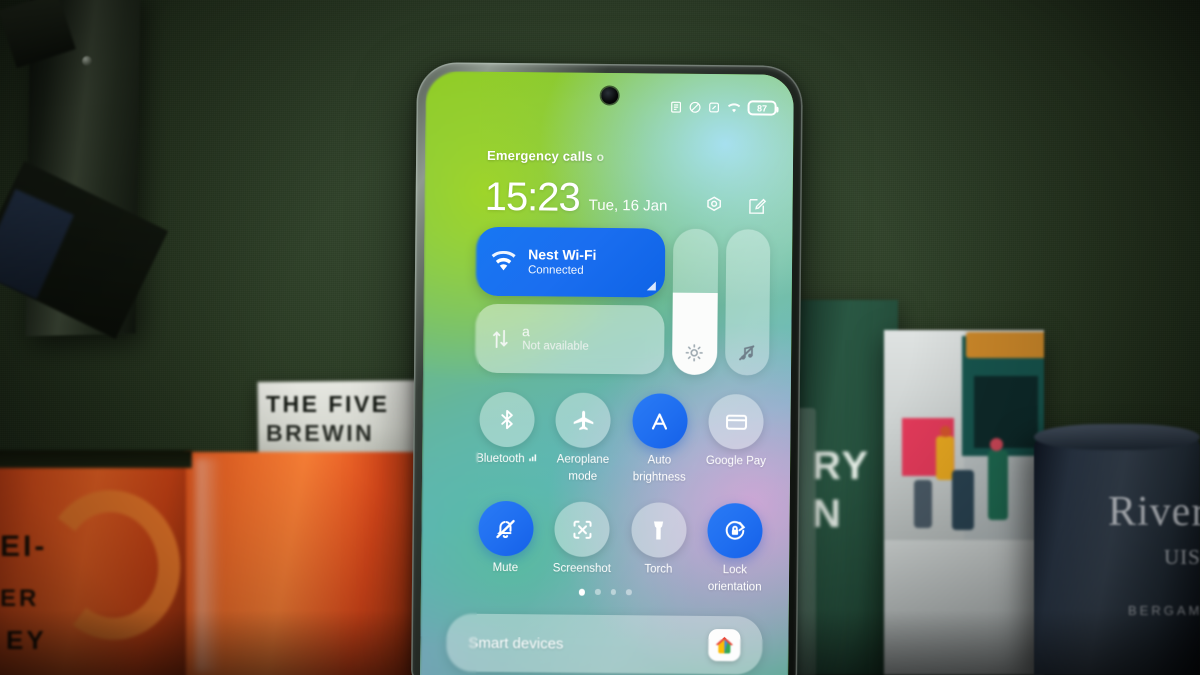 Image resolution: width=1200 pixels, height=675 pixels. What do you see at coordinates (628, 205) in the screenshot?
I see `clock-date: Tue, 16 Jan` at bounding box center [628, 205].